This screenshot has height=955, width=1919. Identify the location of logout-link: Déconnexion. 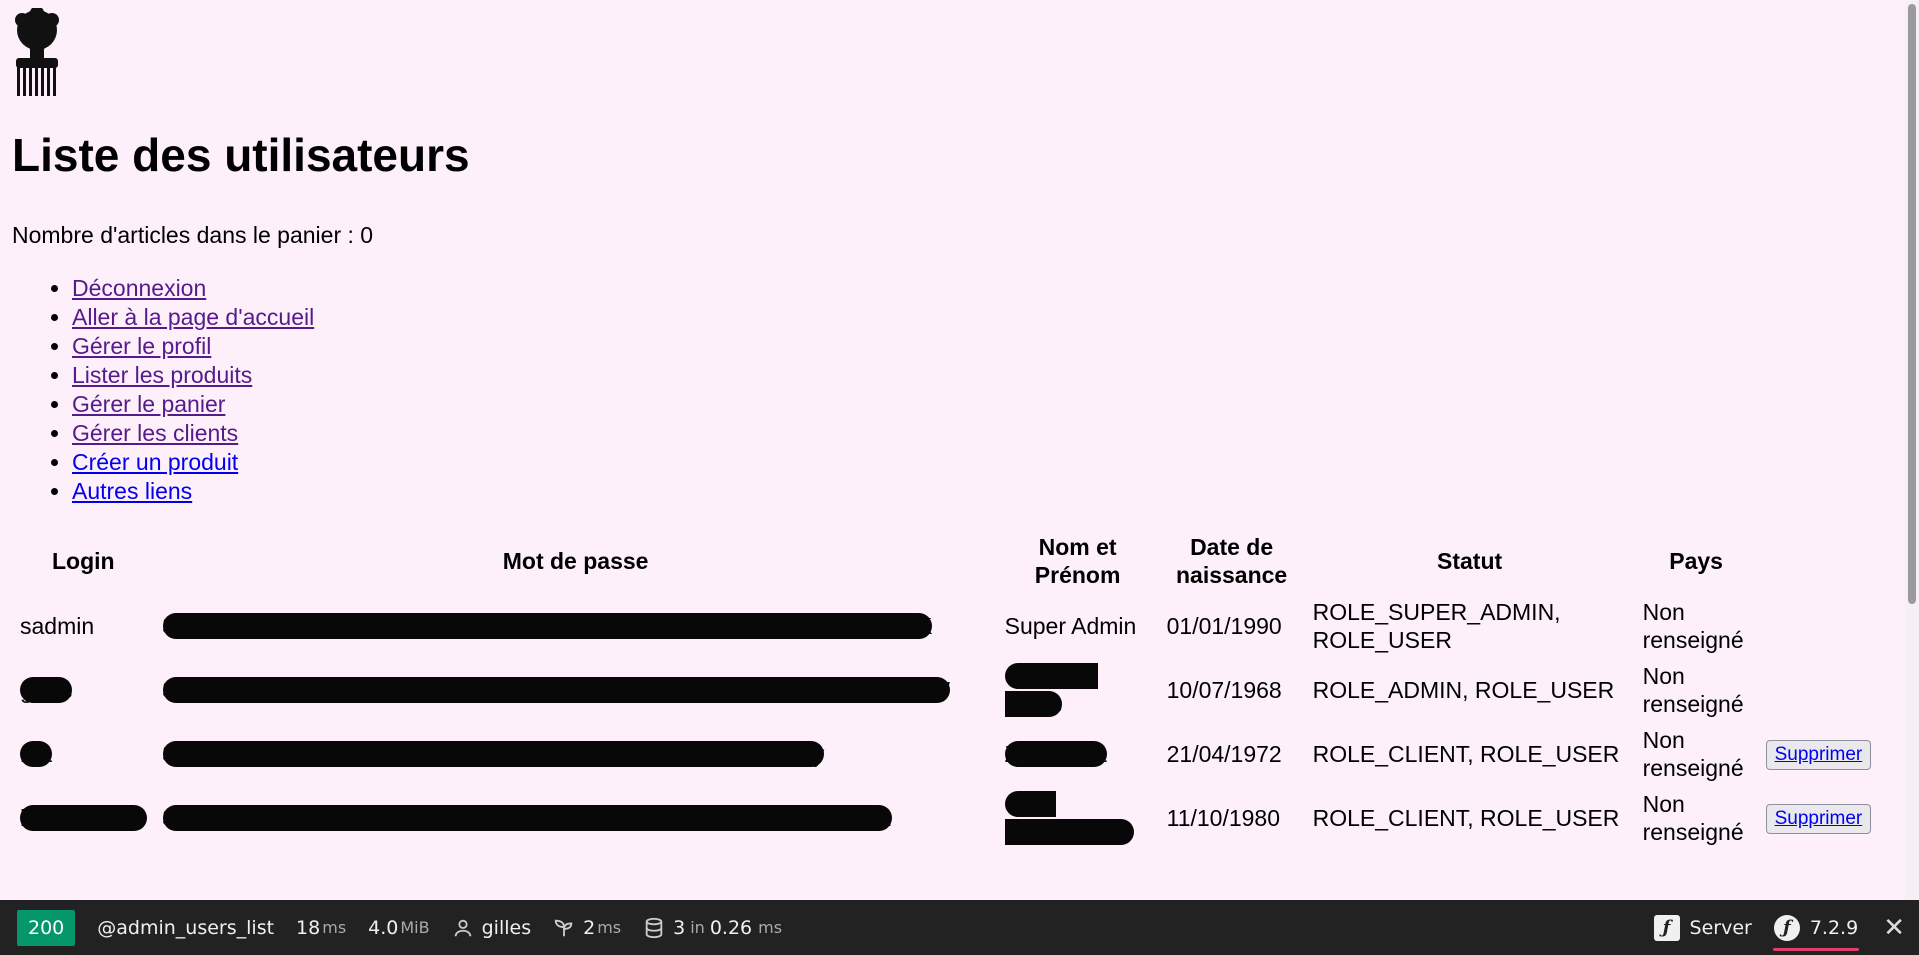
(139, 288).